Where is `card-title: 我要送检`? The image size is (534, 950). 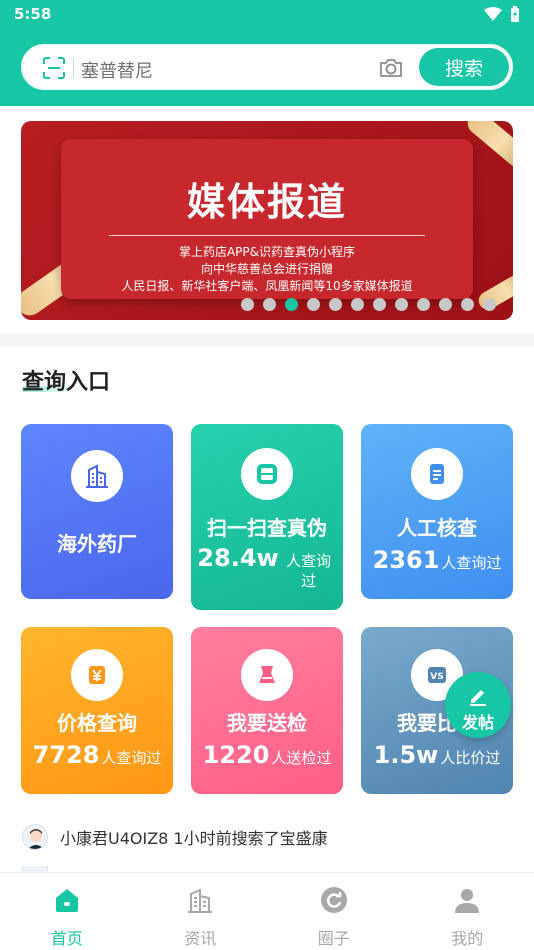 card-title: 我要送检 is located at coordinates (267, 723).